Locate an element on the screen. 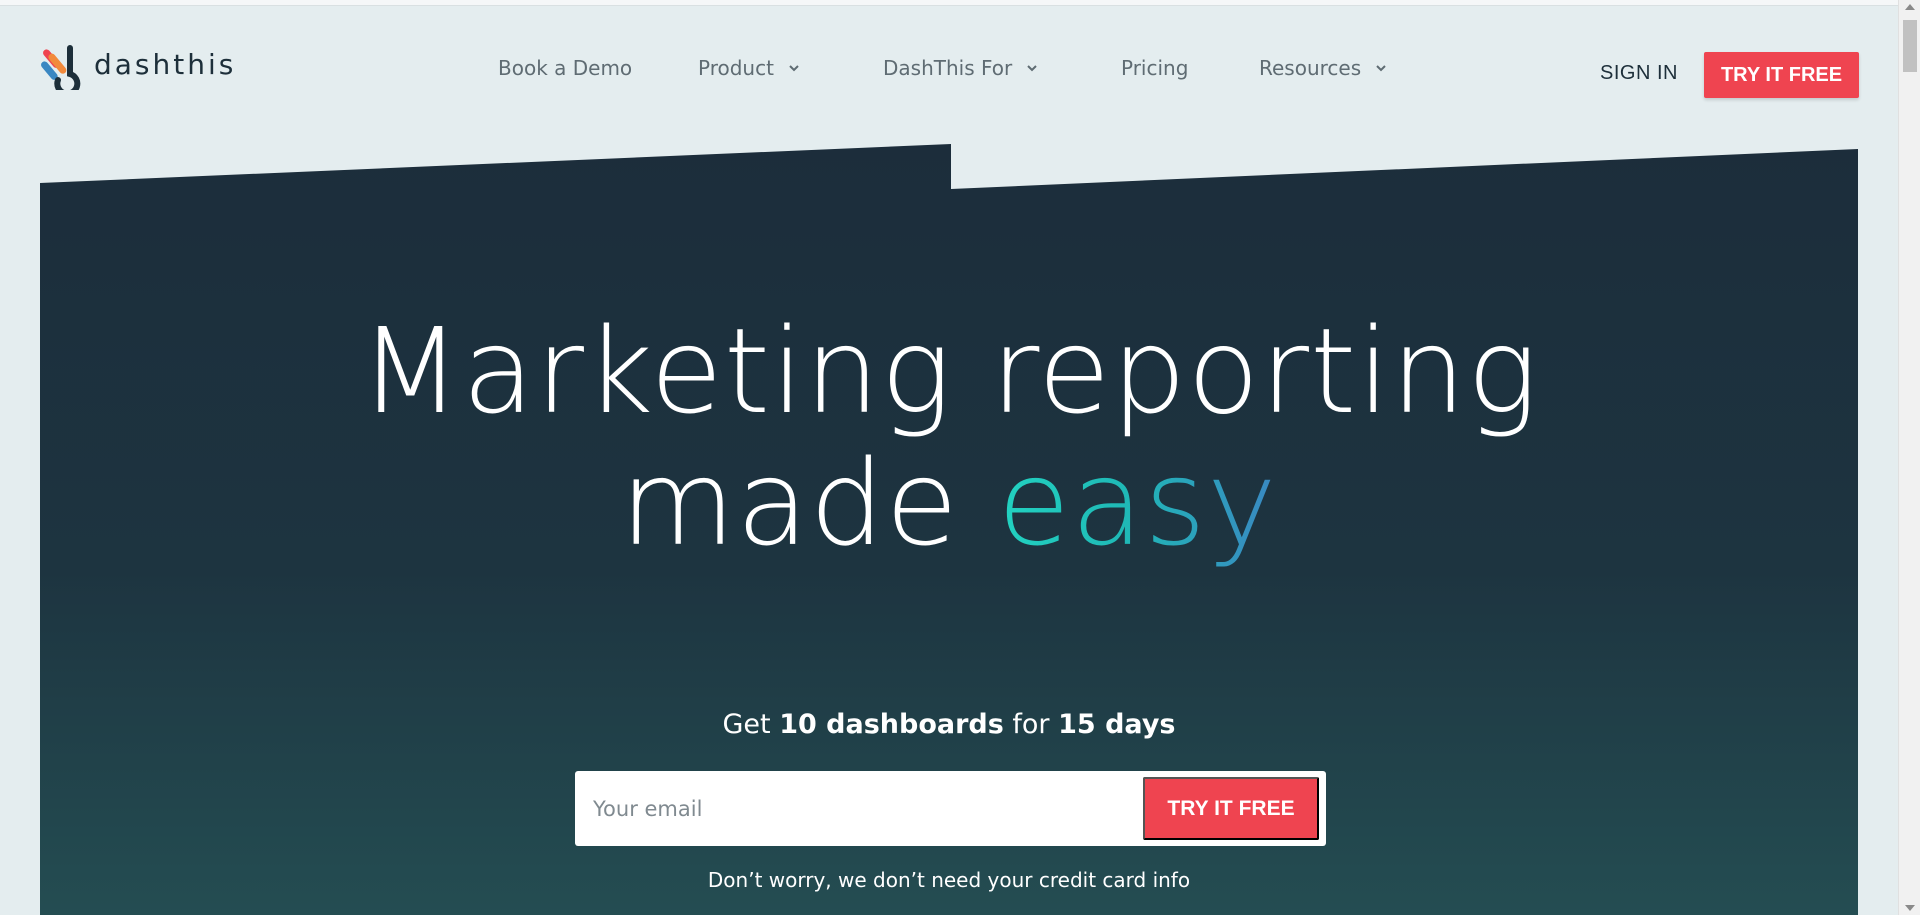 This screenshot has width=1920, height=915. vertical-scrollbar is located at coordinates (1909, 457).